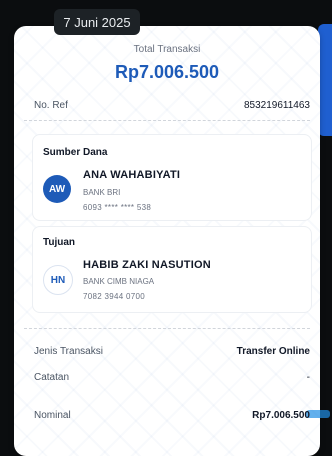 The width and height of the screenshot is (332, 456). I want to click on detail-label-transaction-type: Jenis Transaksi, so click(68, 351).